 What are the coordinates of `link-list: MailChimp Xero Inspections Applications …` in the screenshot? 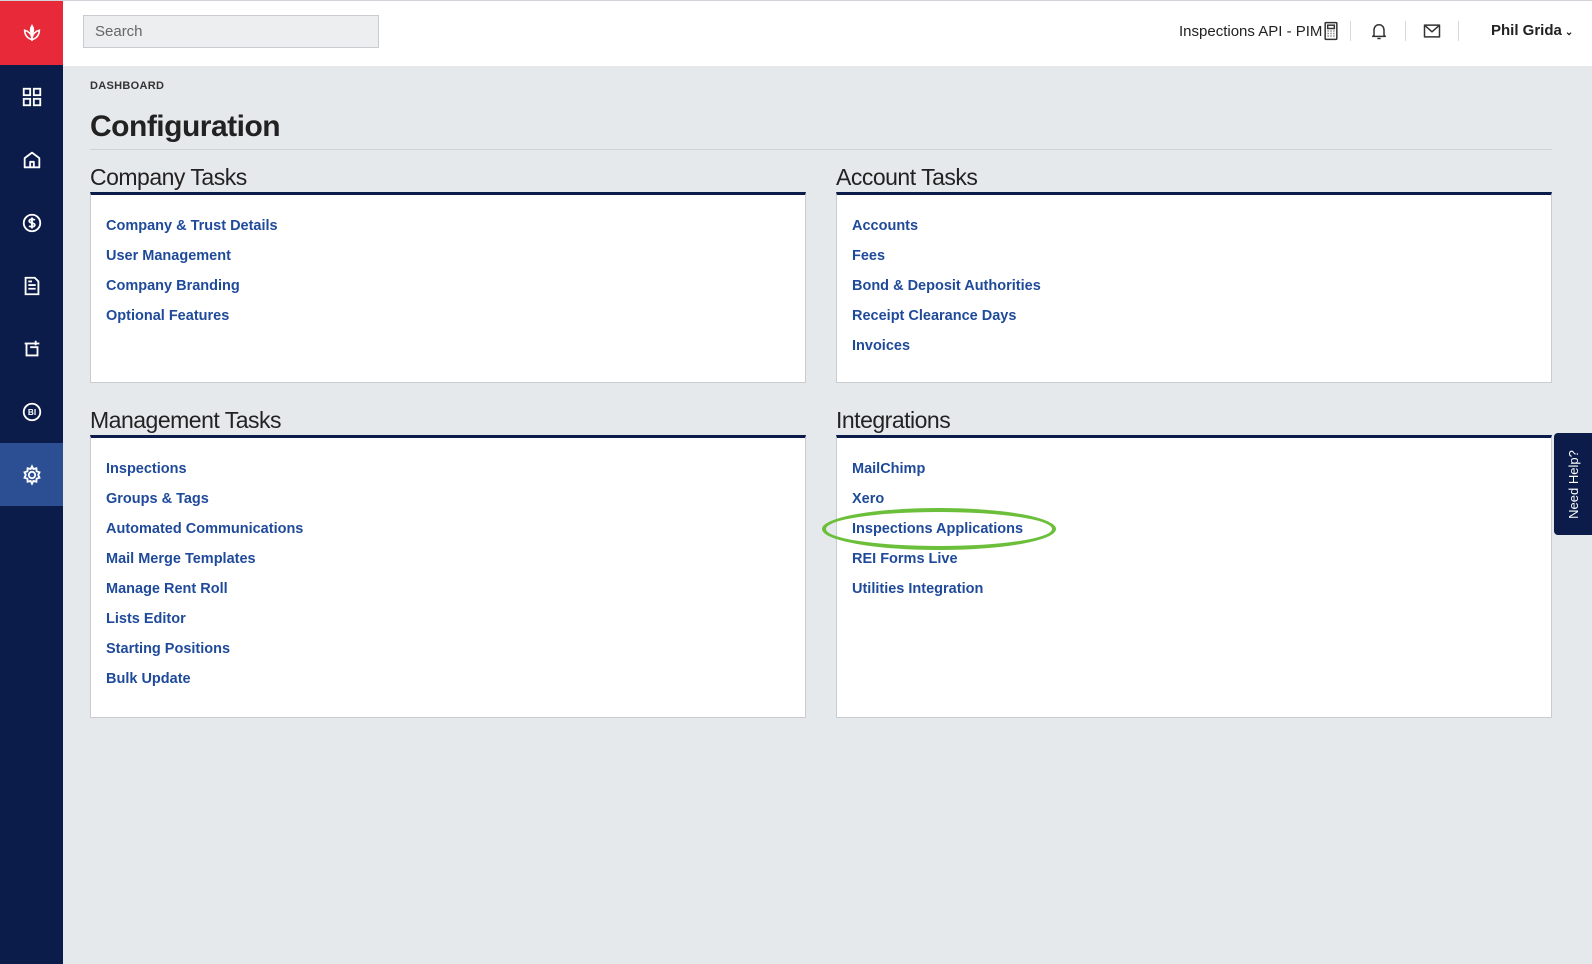 It's located at (1194, 533).